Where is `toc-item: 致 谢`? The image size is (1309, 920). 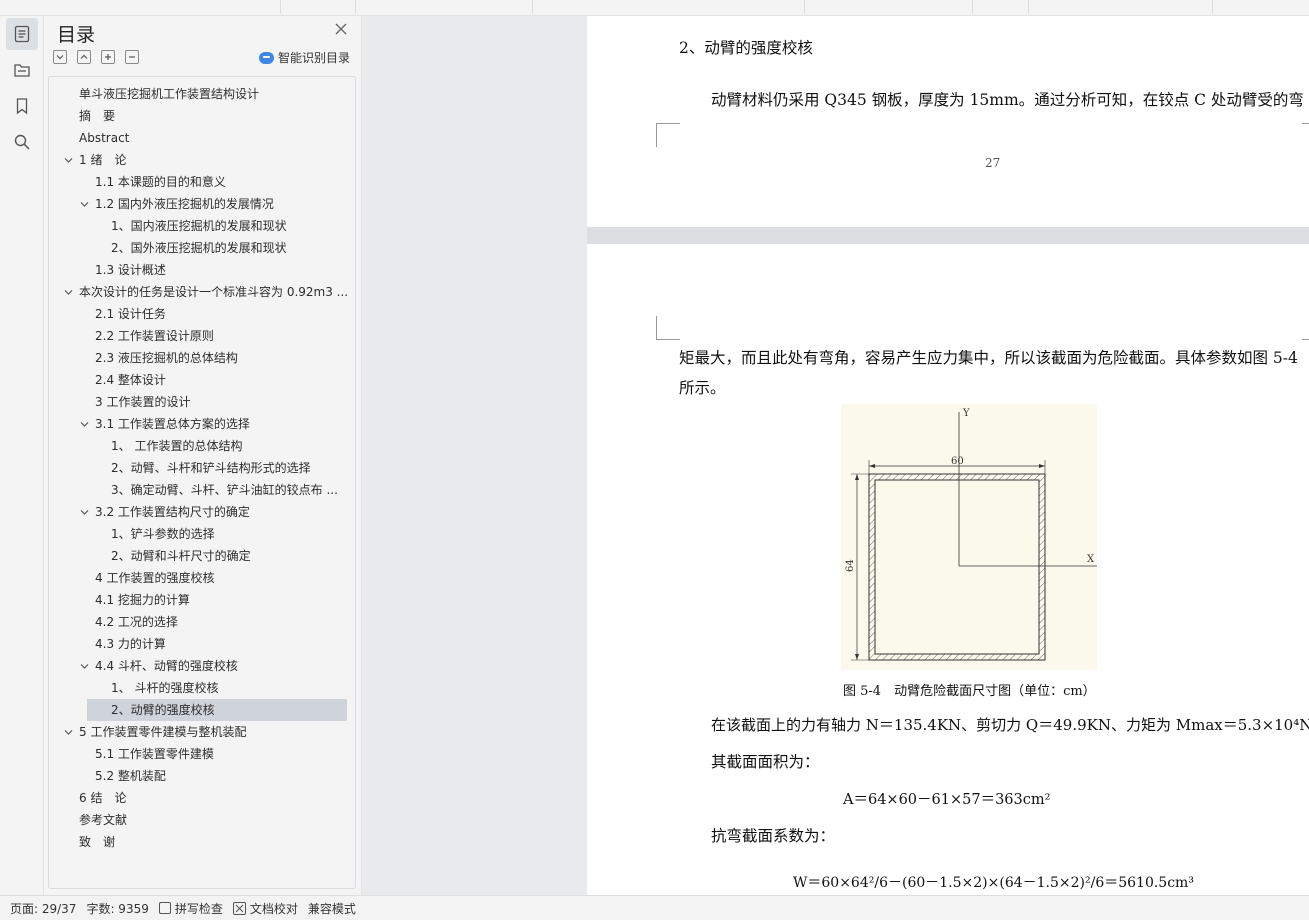
toc-item: 致 谢 is located at coordinates (202, 842).